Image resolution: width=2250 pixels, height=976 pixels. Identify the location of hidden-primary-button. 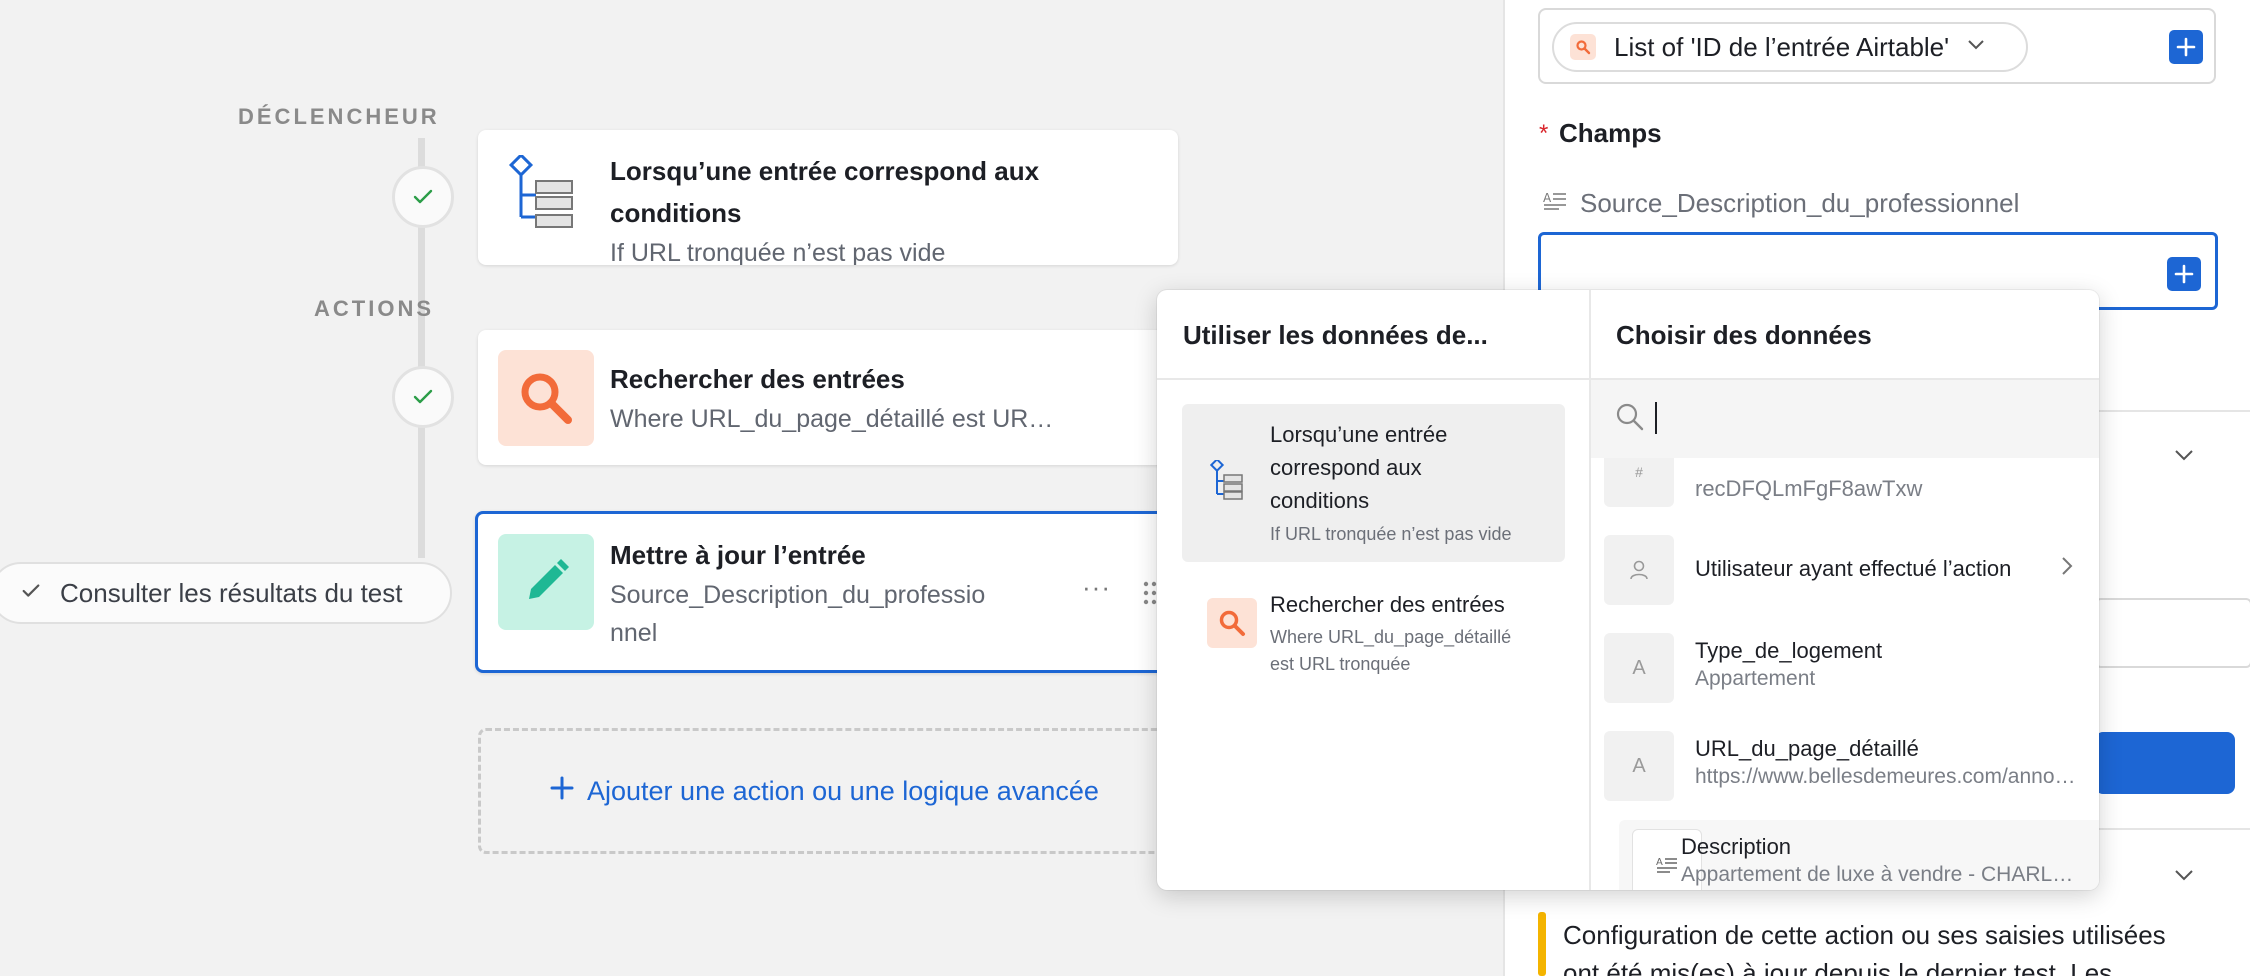
(2165, 763).